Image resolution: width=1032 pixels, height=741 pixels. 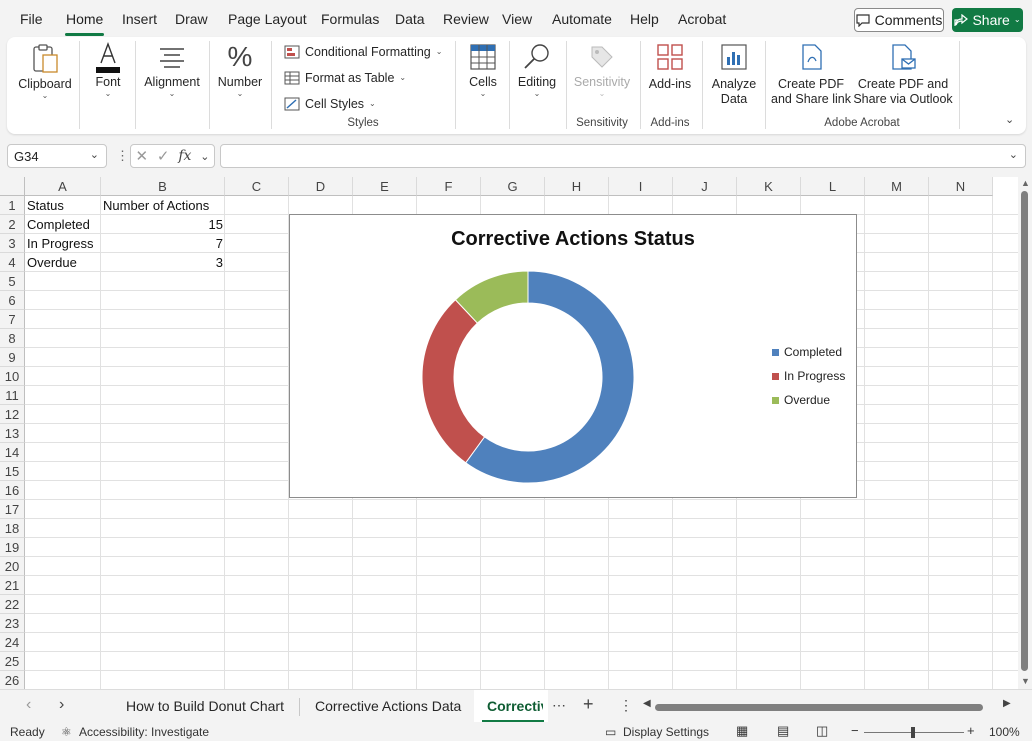 What do you see at coordinates (345, 78) in the screenshot?
I see `format-as-table-button: Format as Table ⌄` at bounding box center [345, 78].